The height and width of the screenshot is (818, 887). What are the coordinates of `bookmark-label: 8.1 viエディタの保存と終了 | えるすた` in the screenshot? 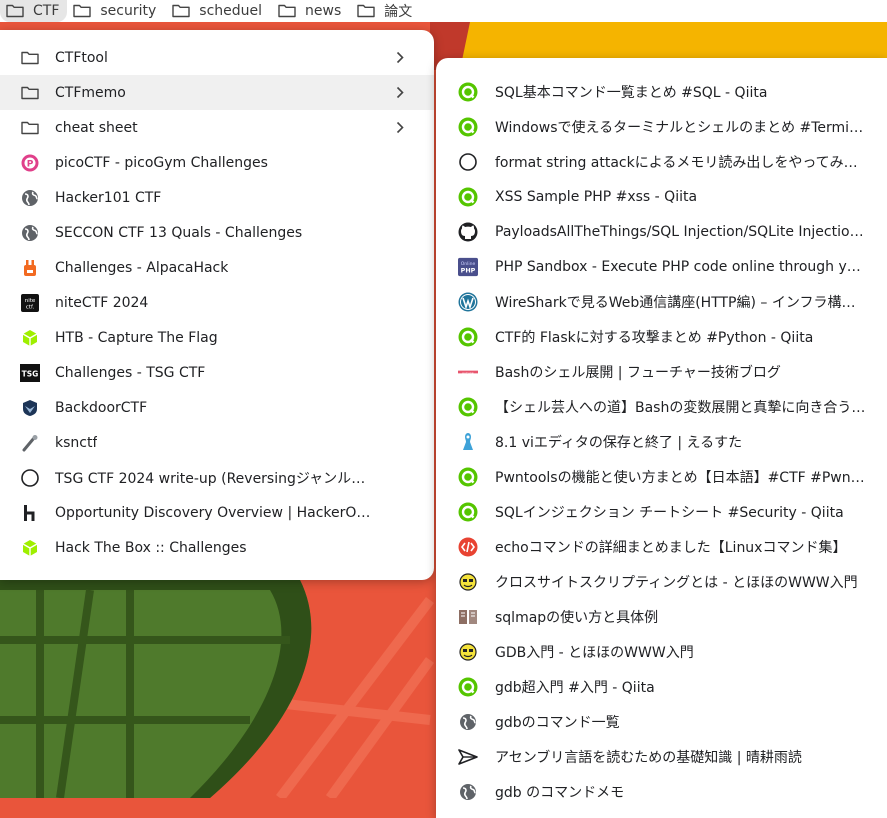 It's located at (619, 442).